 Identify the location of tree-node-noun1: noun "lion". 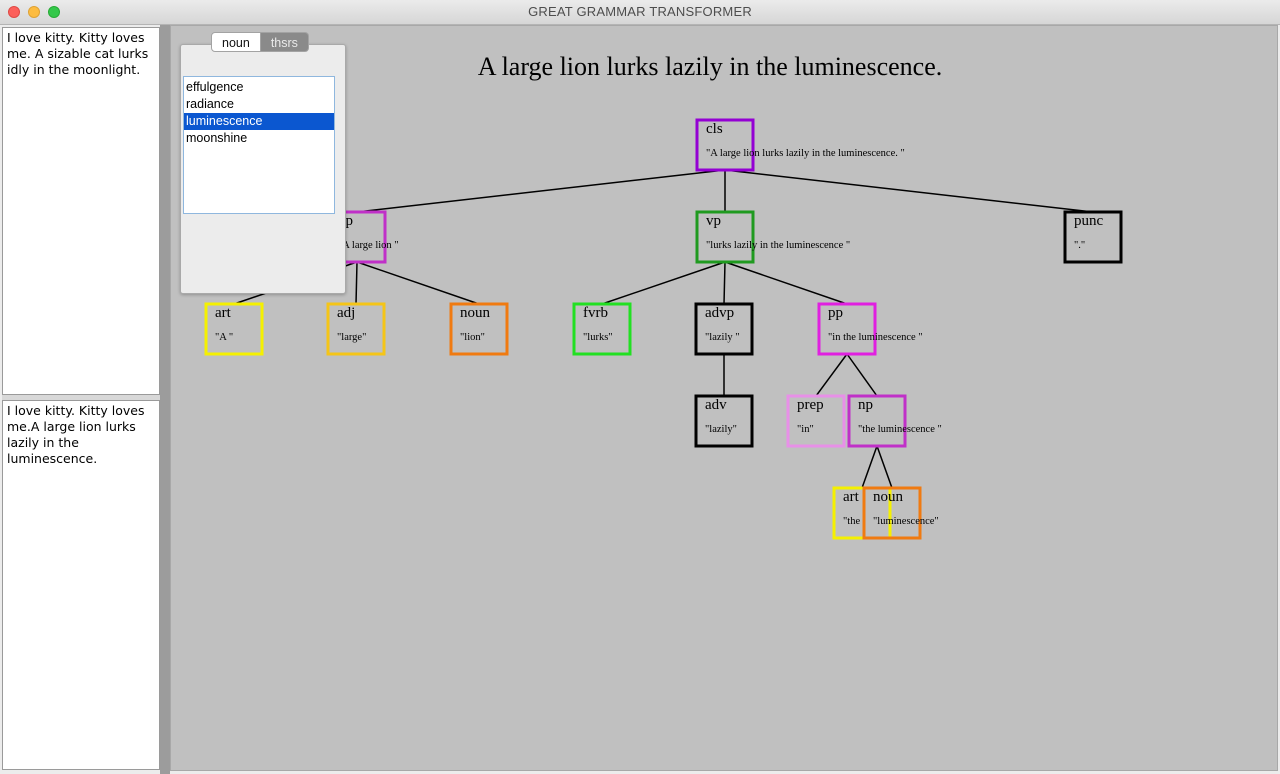
(479, 329).